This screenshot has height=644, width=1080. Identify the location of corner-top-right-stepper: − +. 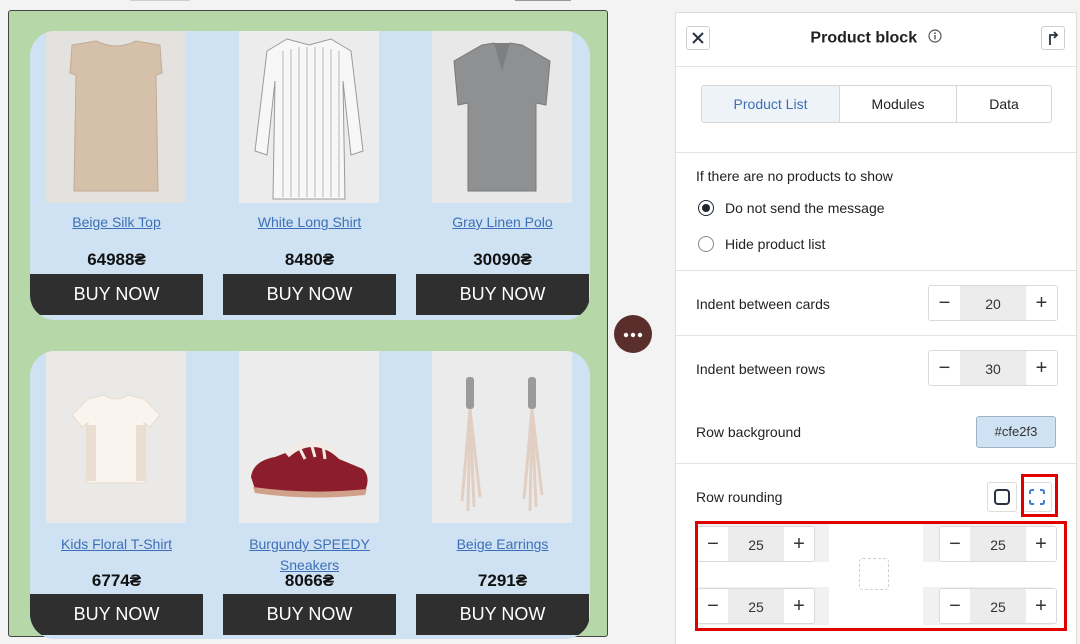
(998, 544).